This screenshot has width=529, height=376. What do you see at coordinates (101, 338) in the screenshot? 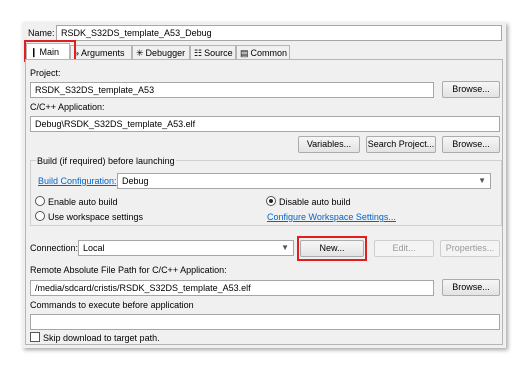
I see `skip-download-label: Skip download to target path.` at bounding box center [101, 338].